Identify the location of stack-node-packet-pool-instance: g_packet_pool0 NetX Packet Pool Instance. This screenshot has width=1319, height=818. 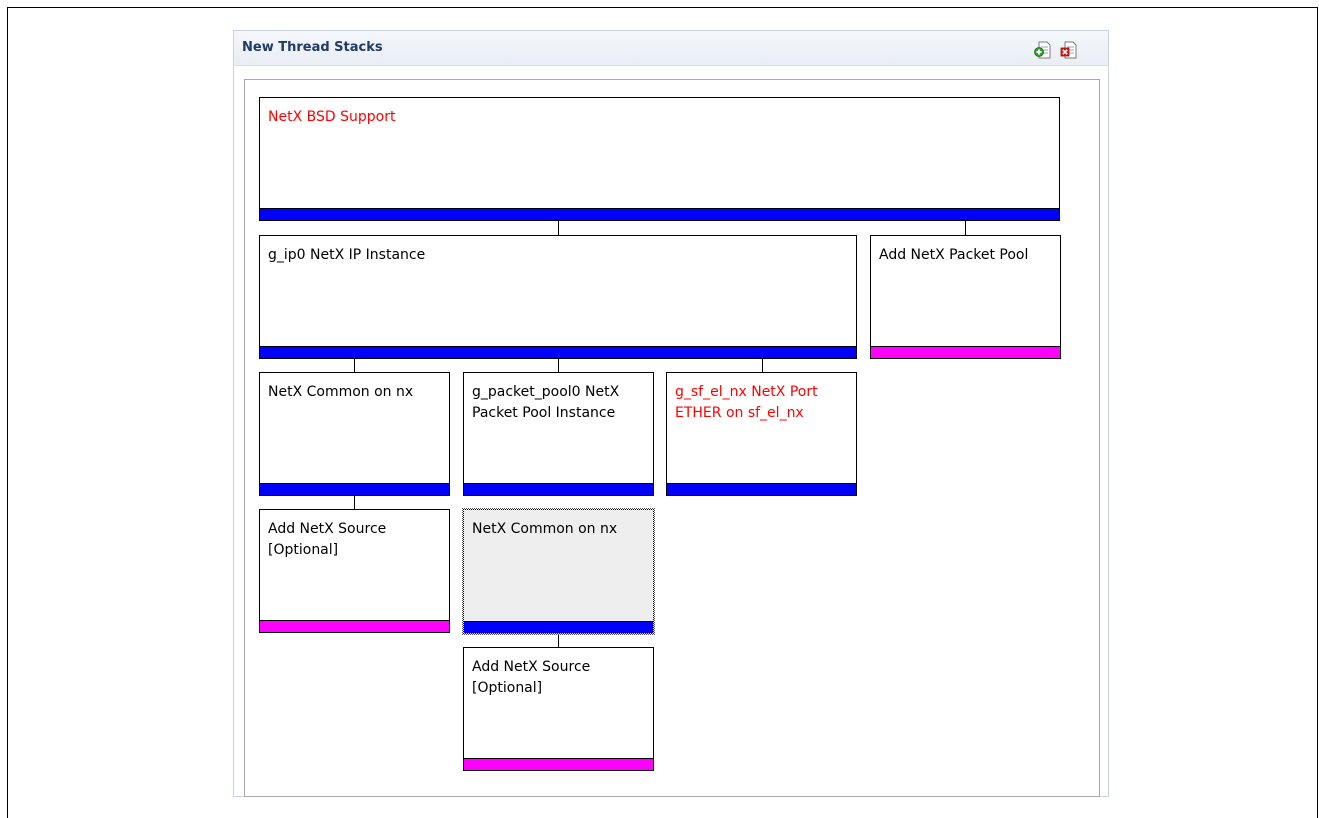
(558, 434).